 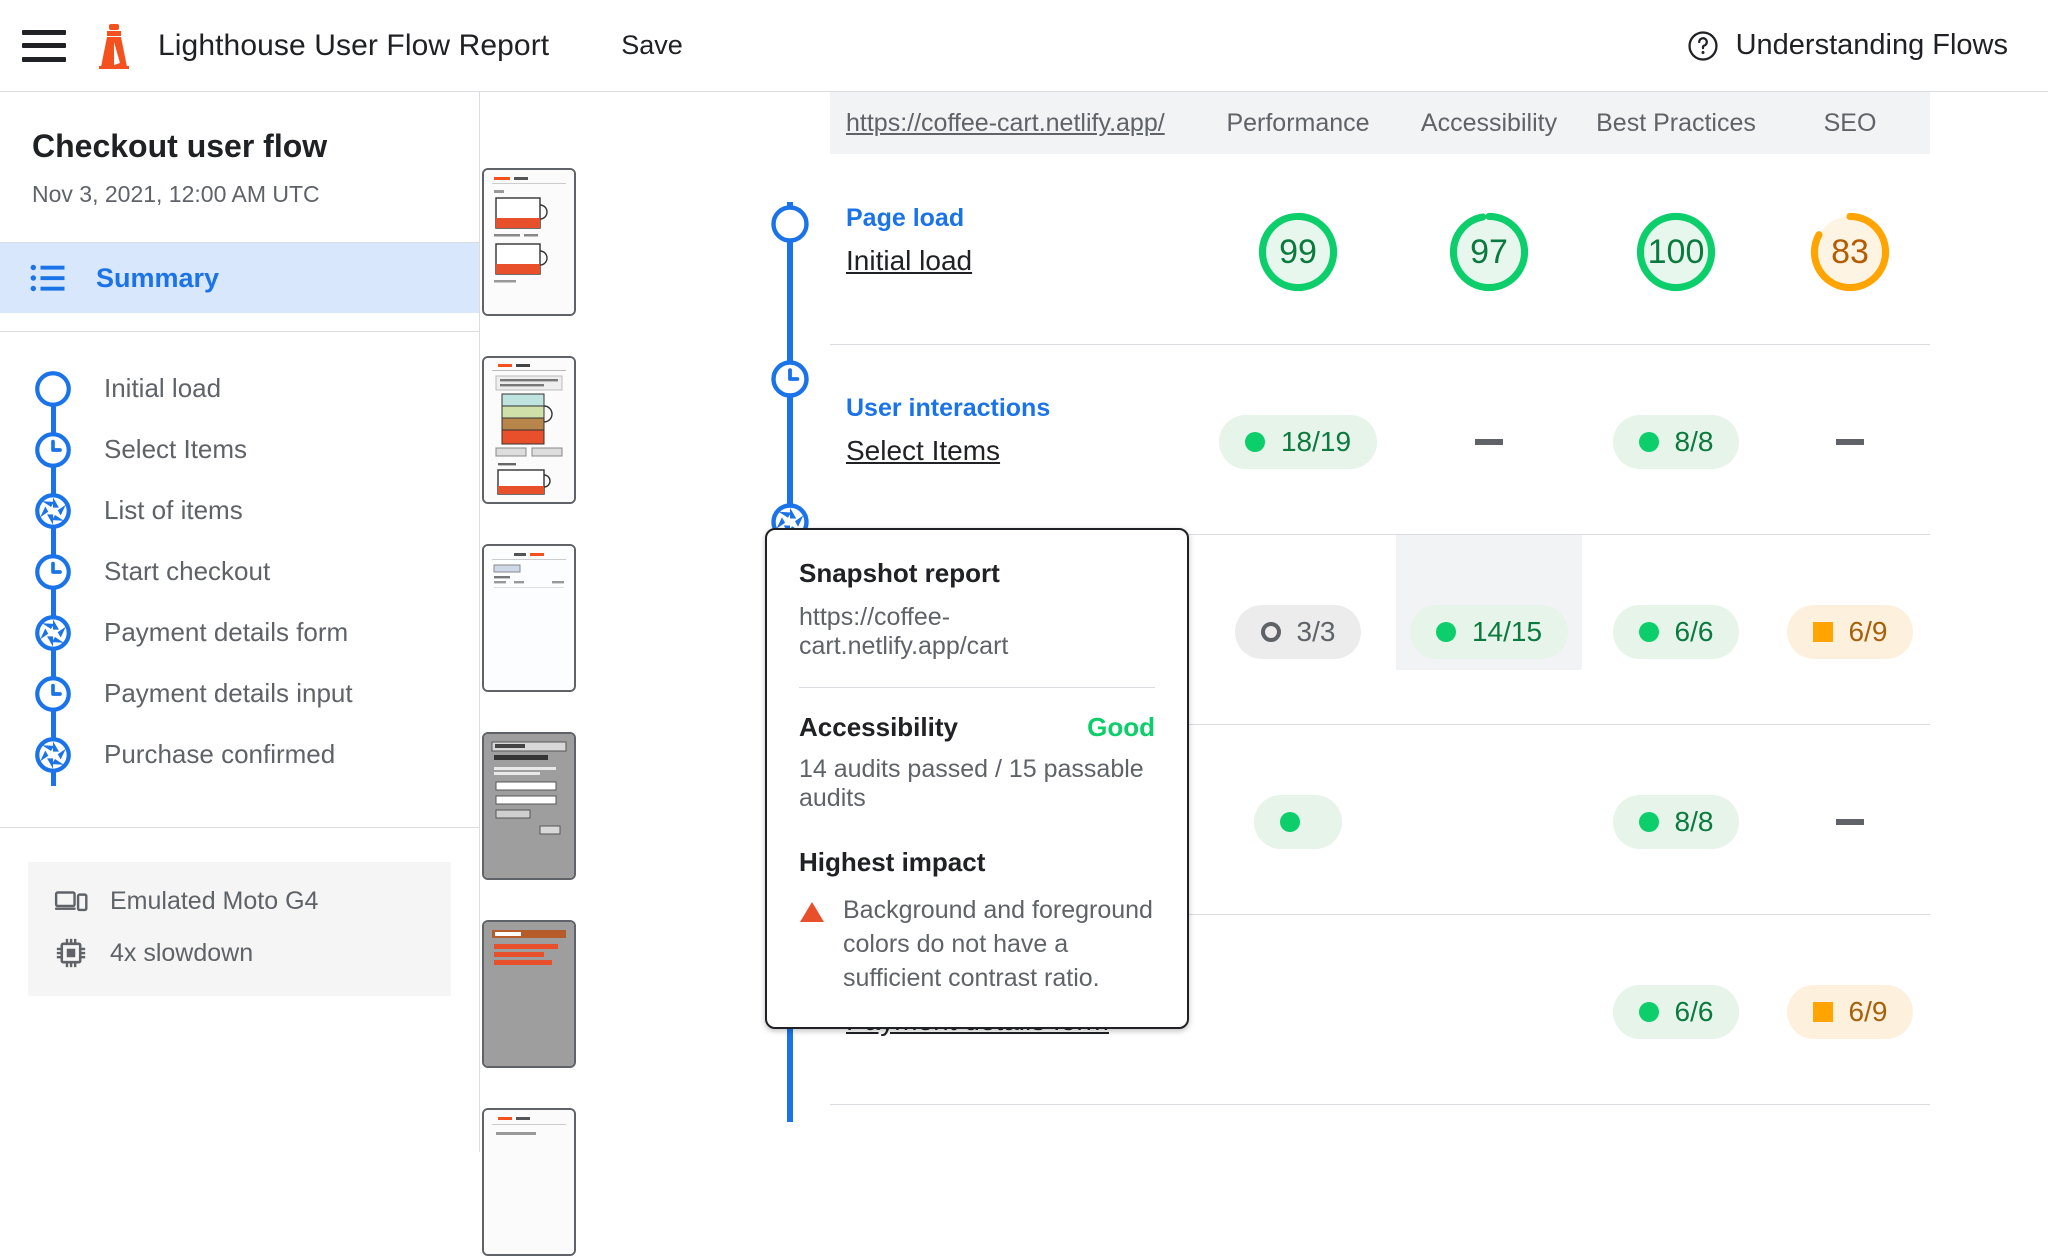 What do you see at coordinates (1380, 1104) in the screenshot?
I see `row-divider` at bounding box center [1380, 1104].